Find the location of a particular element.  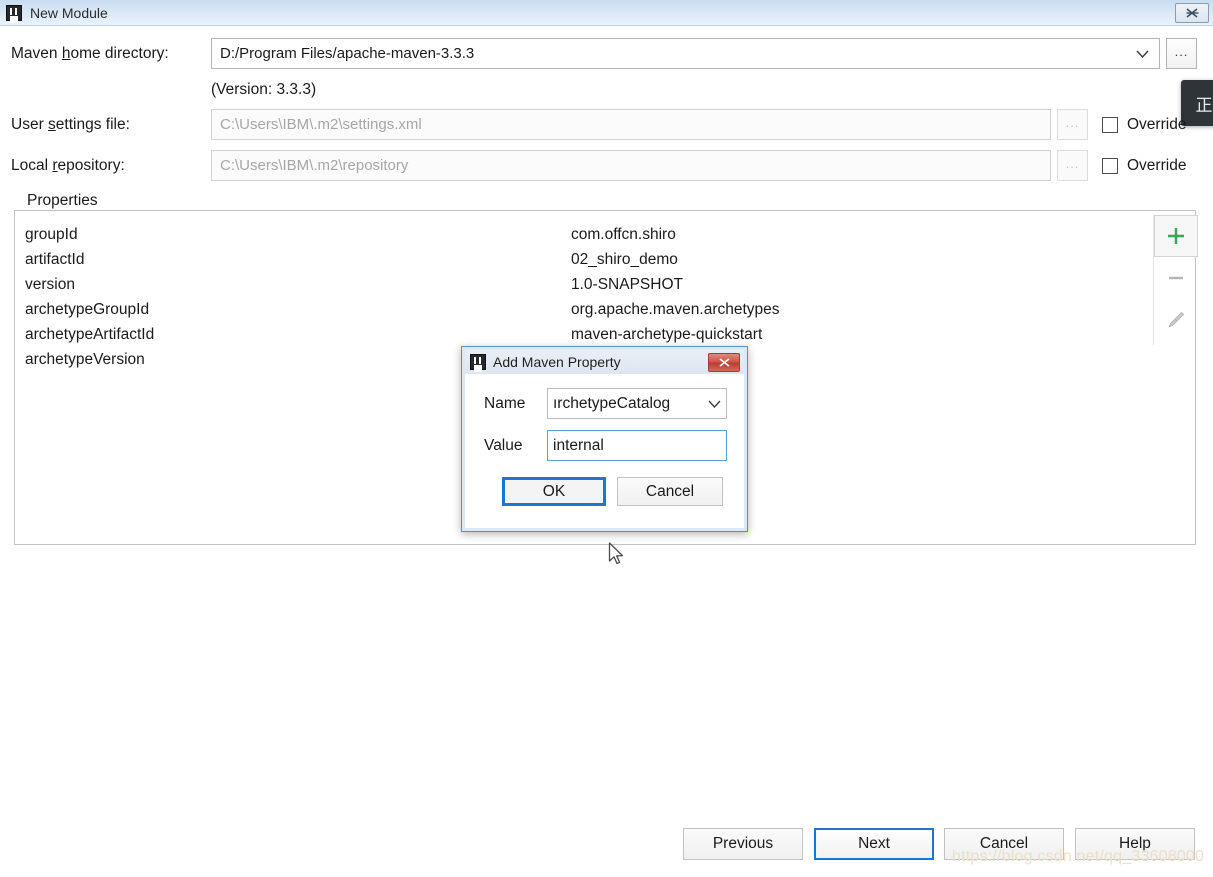

property-name-cell: archetypeArtifactId is located at coordinates (90, 334).